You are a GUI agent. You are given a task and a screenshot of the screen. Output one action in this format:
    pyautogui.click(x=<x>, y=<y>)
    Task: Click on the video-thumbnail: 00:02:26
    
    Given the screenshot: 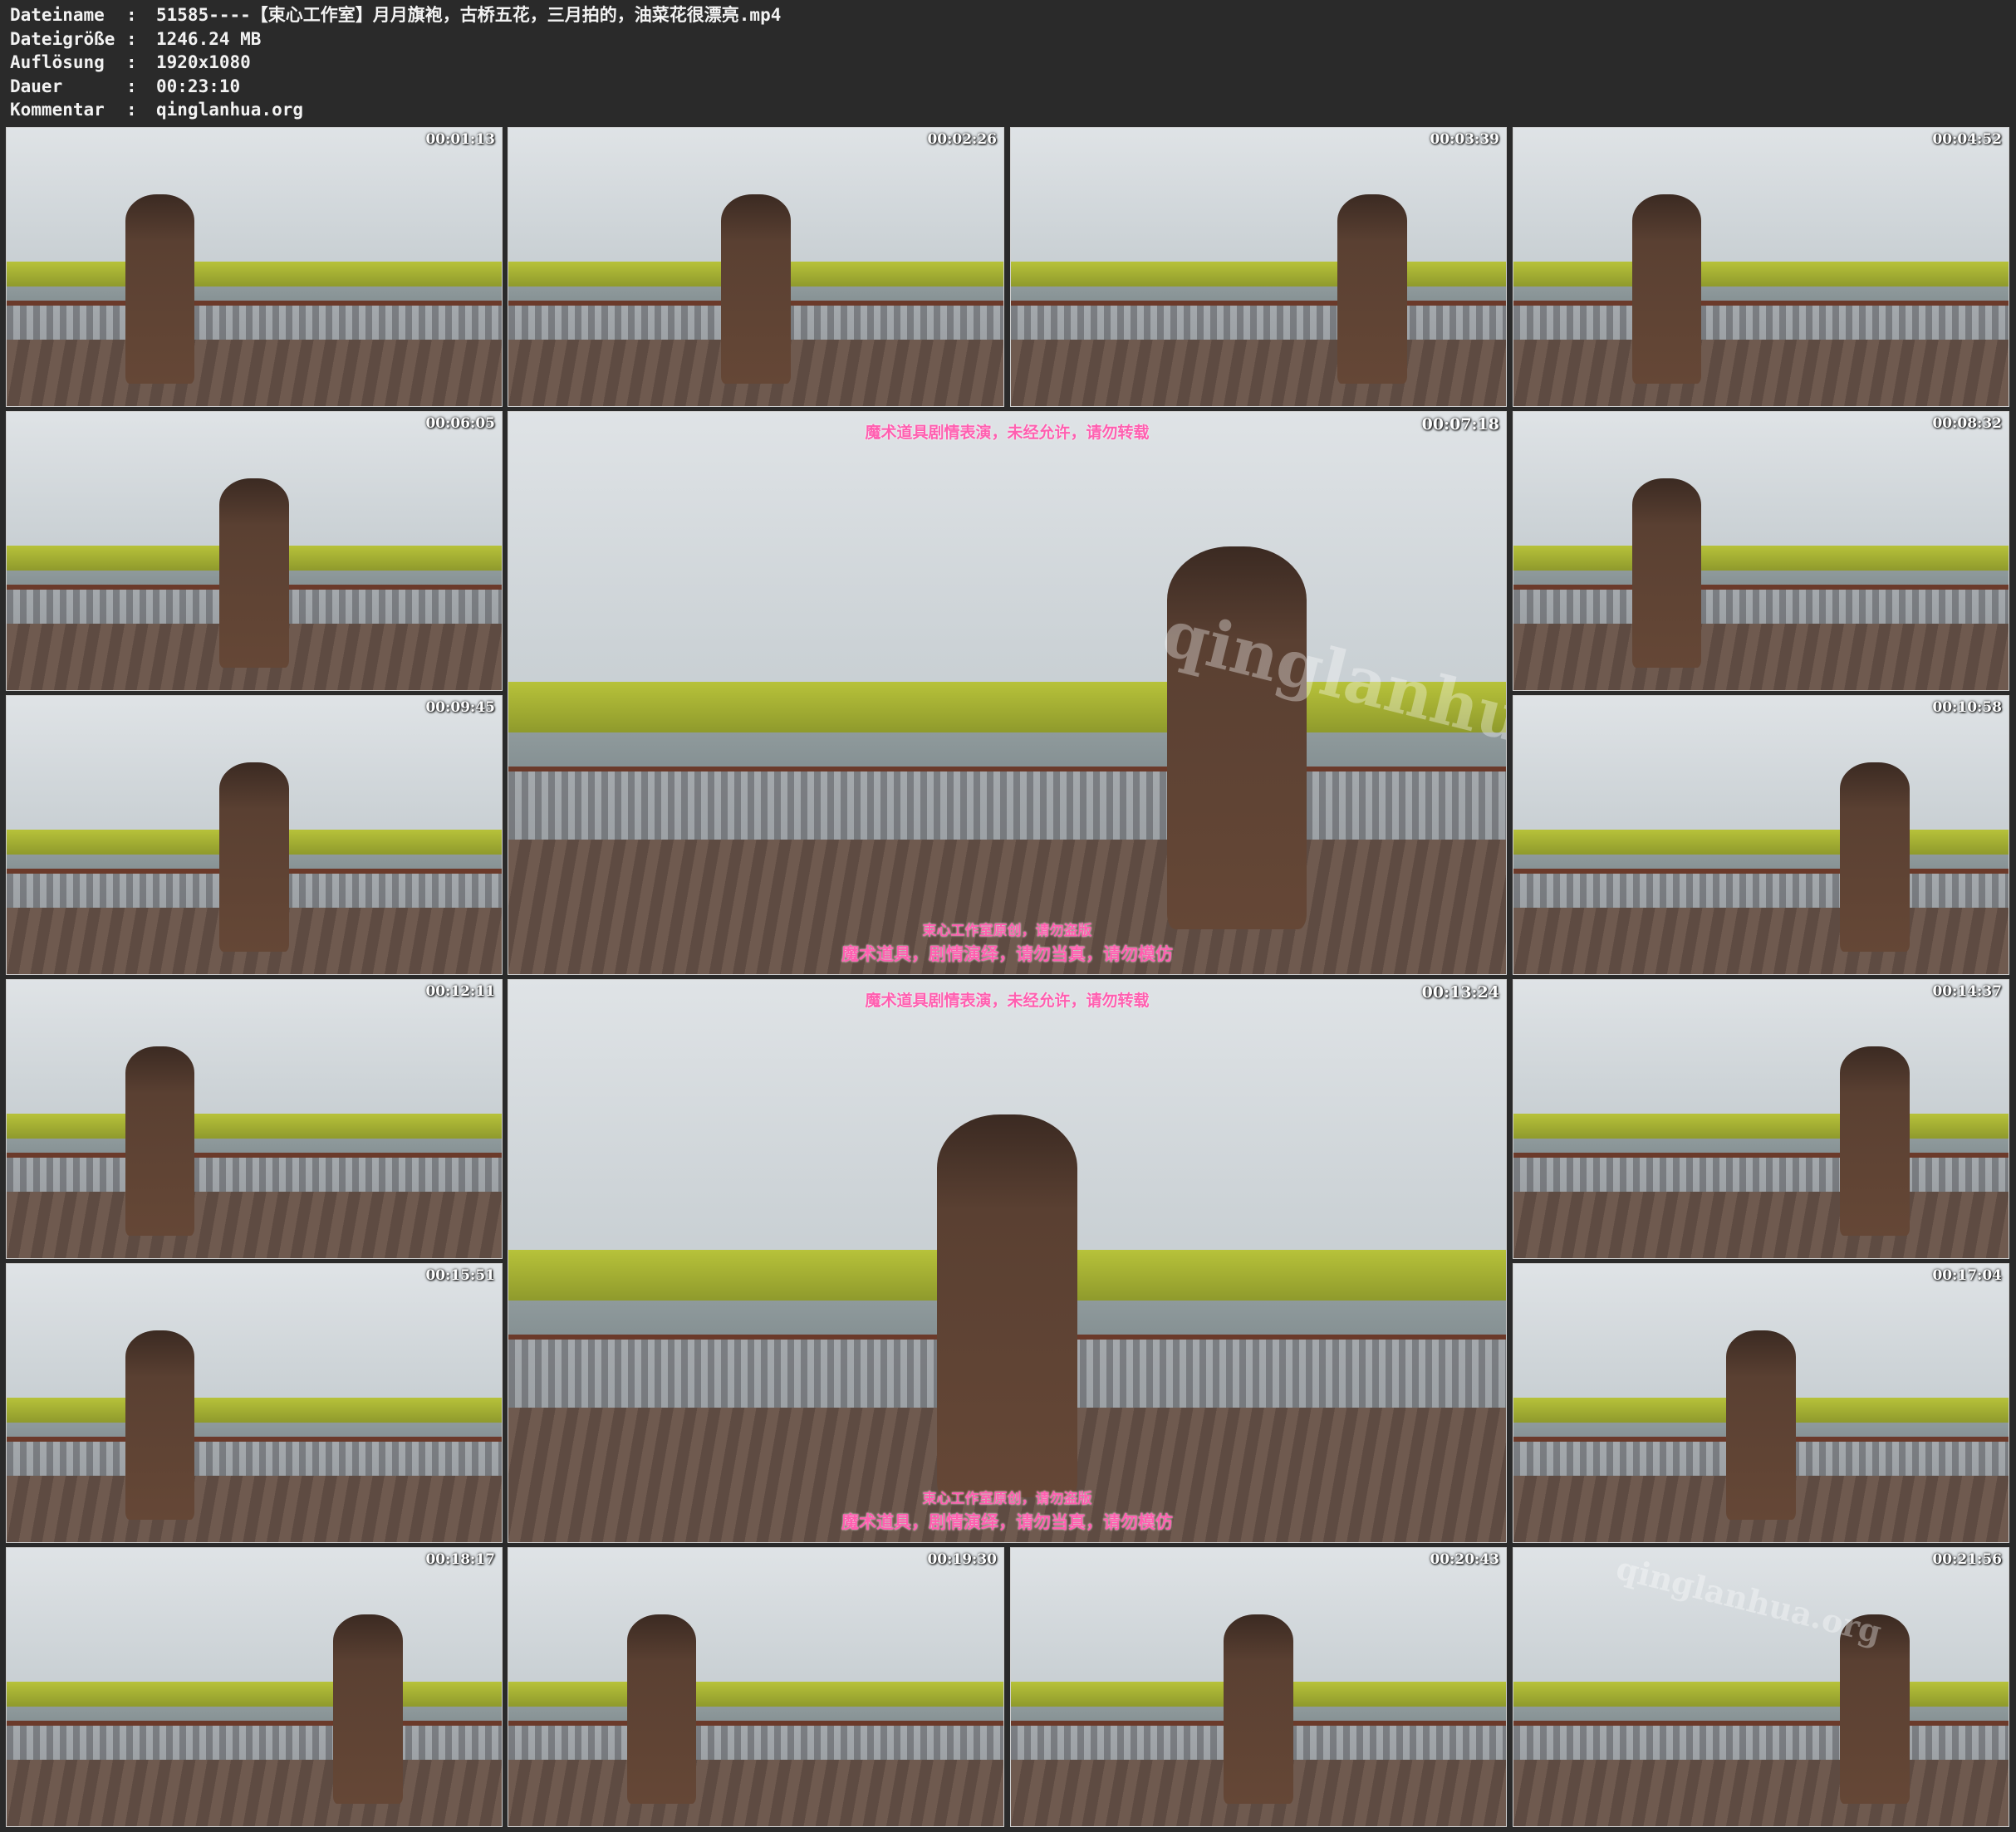 What is the action you would take?
    pyautogui.click(x=756, y=267)
    